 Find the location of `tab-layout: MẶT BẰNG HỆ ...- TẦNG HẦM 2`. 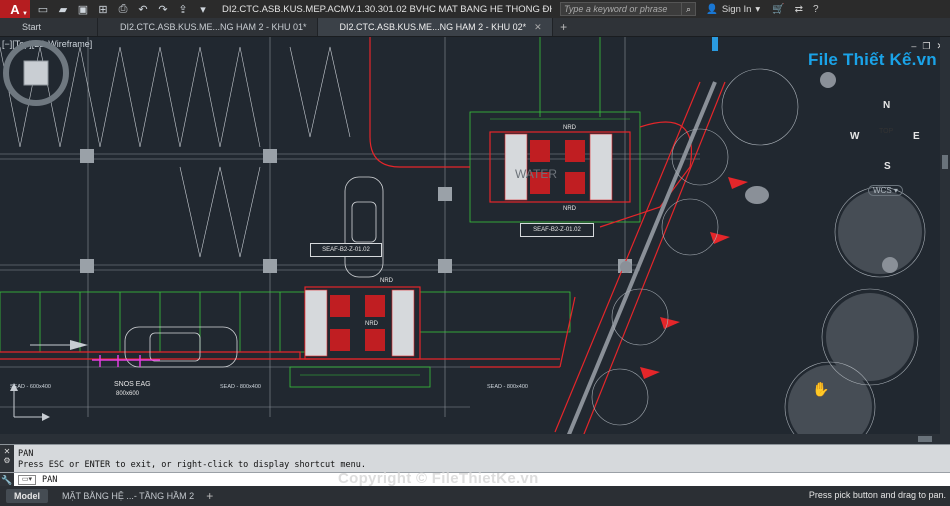

tab-layout: MẶT BẰNG HỆ ...- TẦNG HẦM 2 is located at coordinates (128, 496).